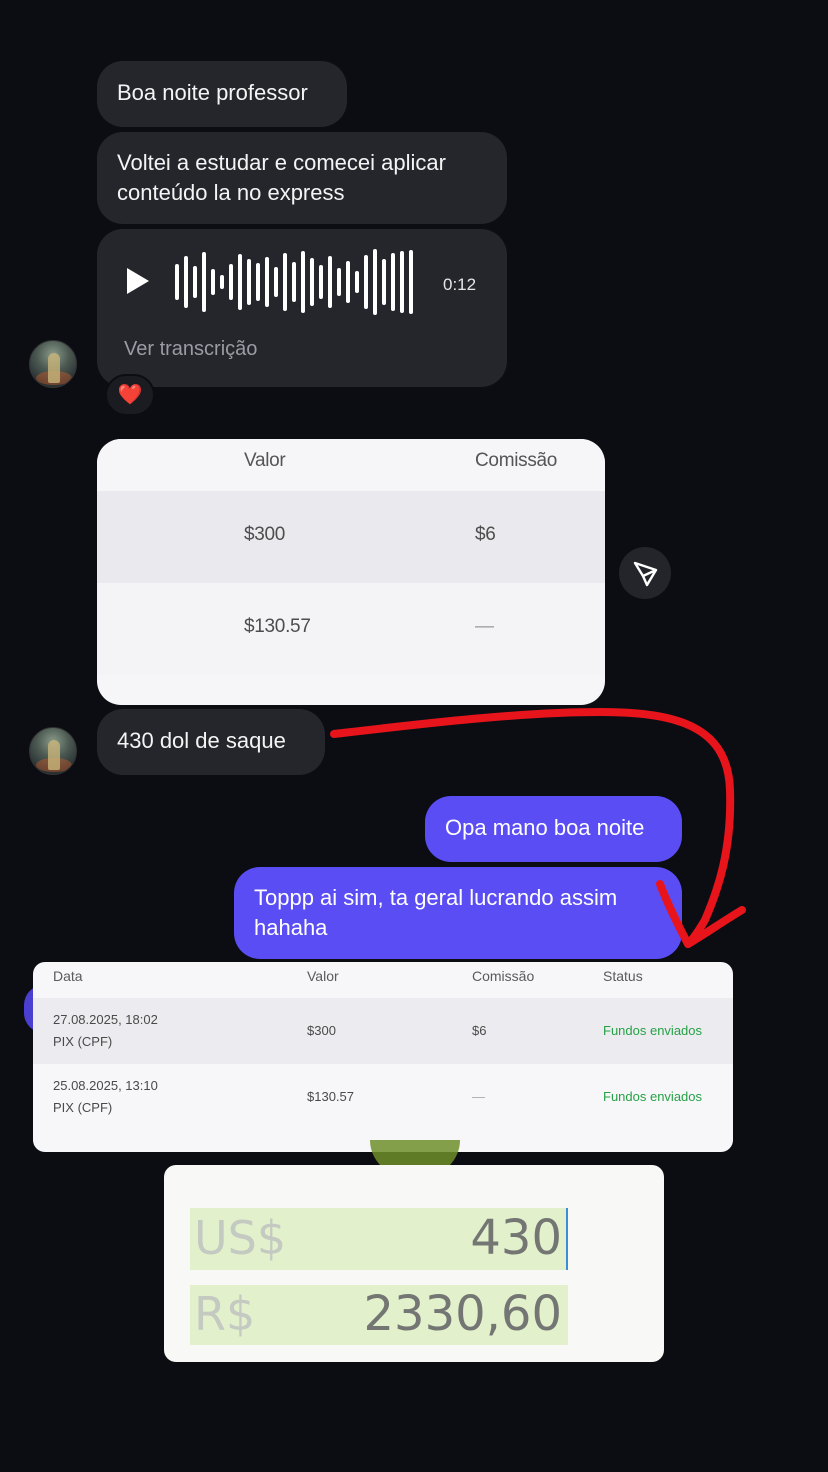  Describe the element at coordinates (623, 976) in the screenshot. I see `column-header-status: Status` at that location.